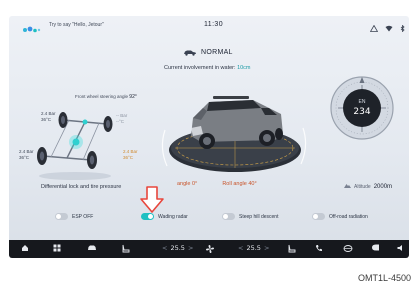  I want to click on volume-icon, so click(401, 248).